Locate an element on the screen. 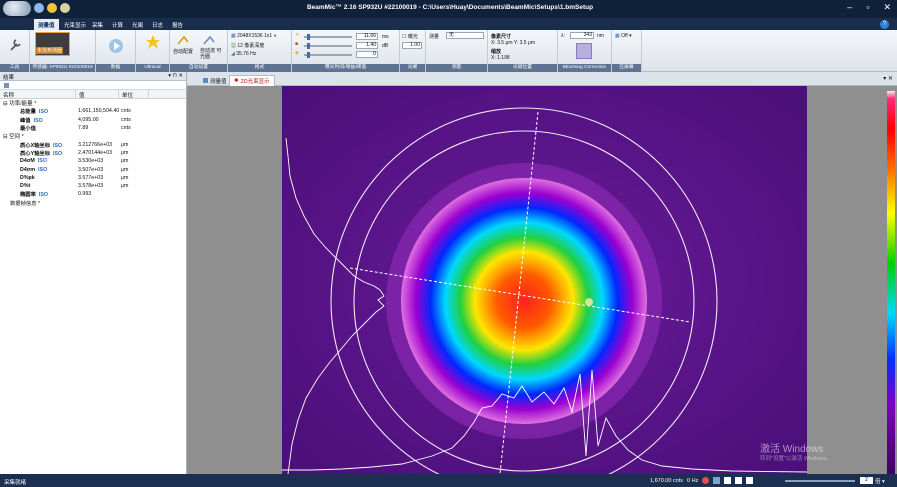 This screenshot has width=897, height=487. threshold-icon: ◈ is located at coordinates (297, 53).